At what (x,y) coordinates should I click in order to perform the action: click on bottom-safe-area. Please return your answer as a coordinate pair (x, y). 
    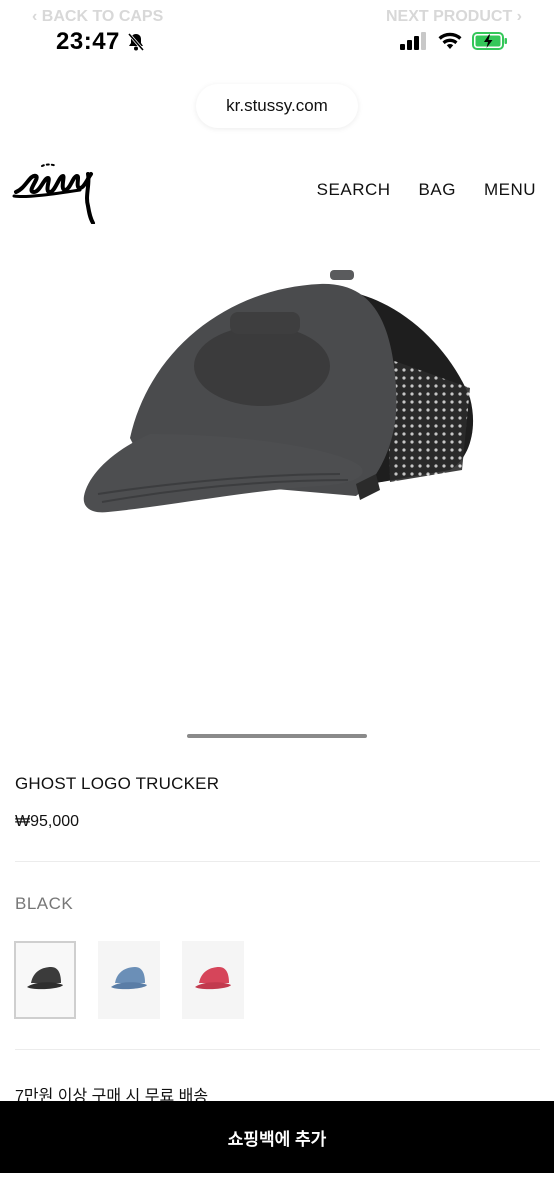
    Looking at the image, I should click on (277, 1186).